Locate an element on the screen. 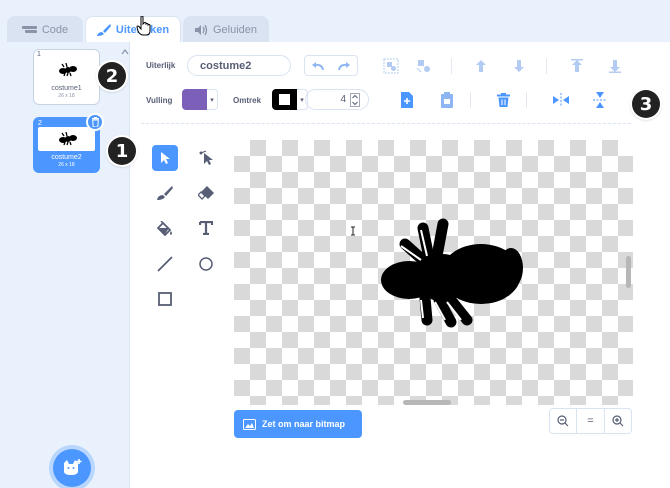 This screenshot has height=488, width=670. text-icon is located at coordinates (206, 228).